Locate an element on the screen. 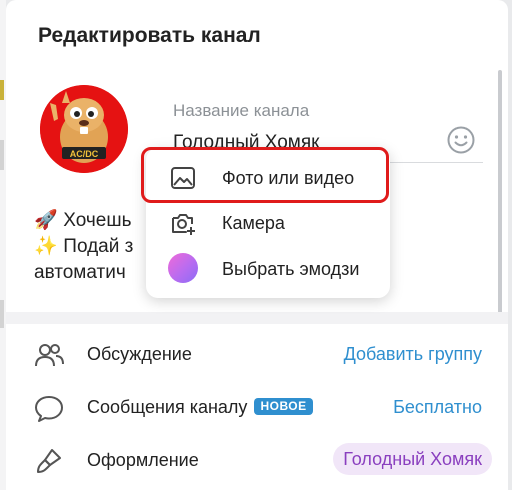 The height and width of the screenshot is (490, 512). channel-messages-label: Сообщения каналу НОВОЕ is located at coordinates (200, 407).